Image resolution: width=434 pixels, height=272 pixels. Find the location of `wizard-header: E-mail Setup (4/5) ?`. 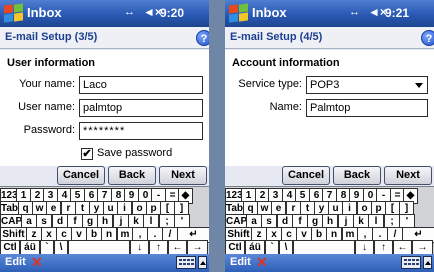

wizard-header: E-mail Setup (4/5) ? is located at coordinates (329, 38).